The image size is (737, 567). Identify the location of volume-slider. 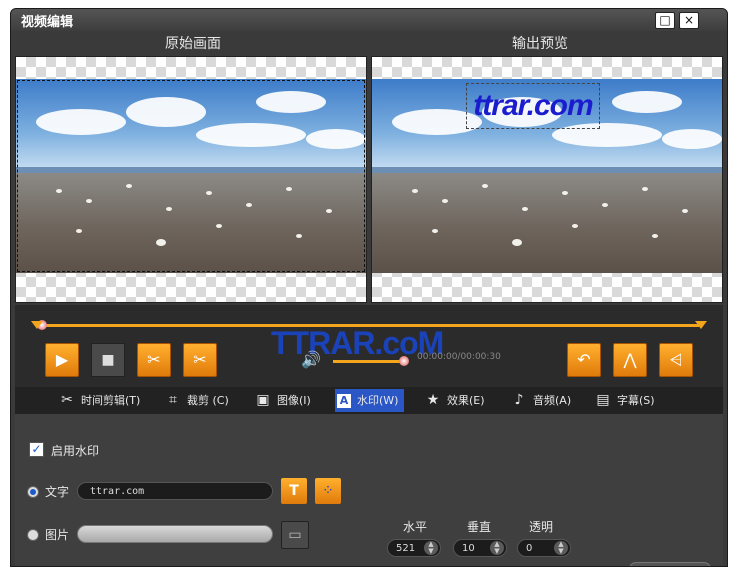
(368, 361).